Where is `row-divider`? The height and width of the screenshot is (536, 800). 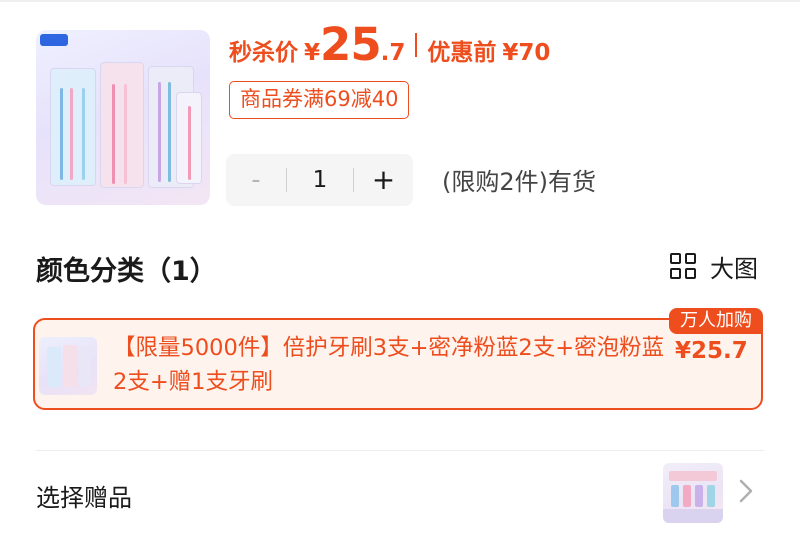 row-divider is located at coordinates (400, 450).